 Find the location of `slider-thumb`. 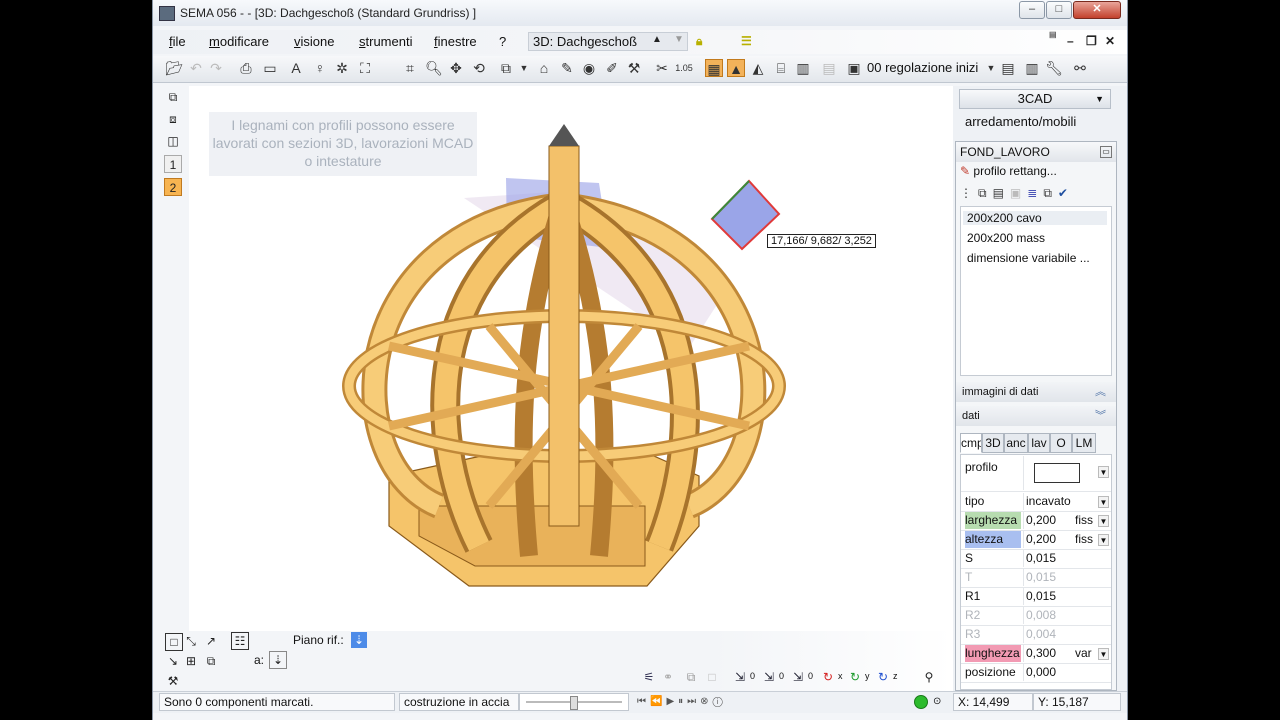

slider-thumb is located at coordinates (574, 703).